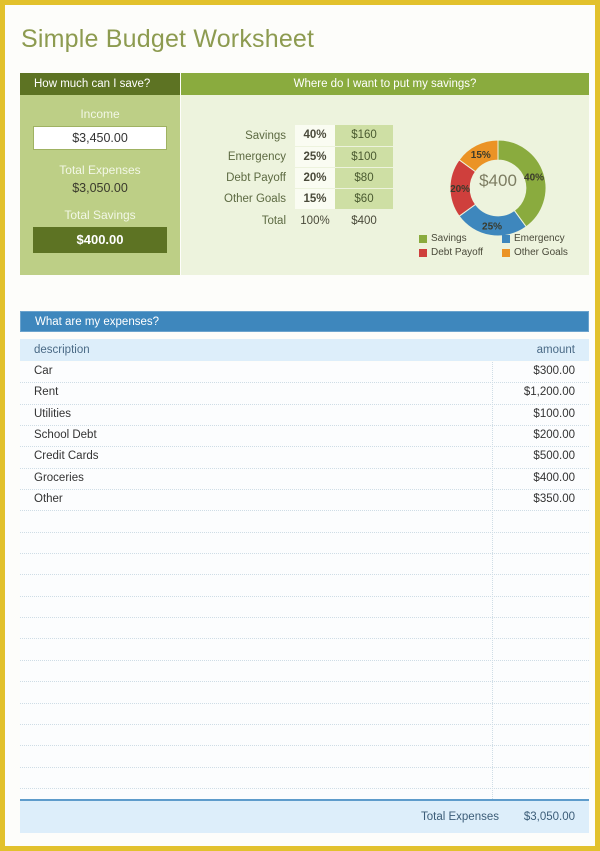 The width and height of the screenshot is (600, 851). What do you see at coordinates (256, 156) in the screenshot?
I see `allocation-label: Emergency` at bounding box center [256, 156].